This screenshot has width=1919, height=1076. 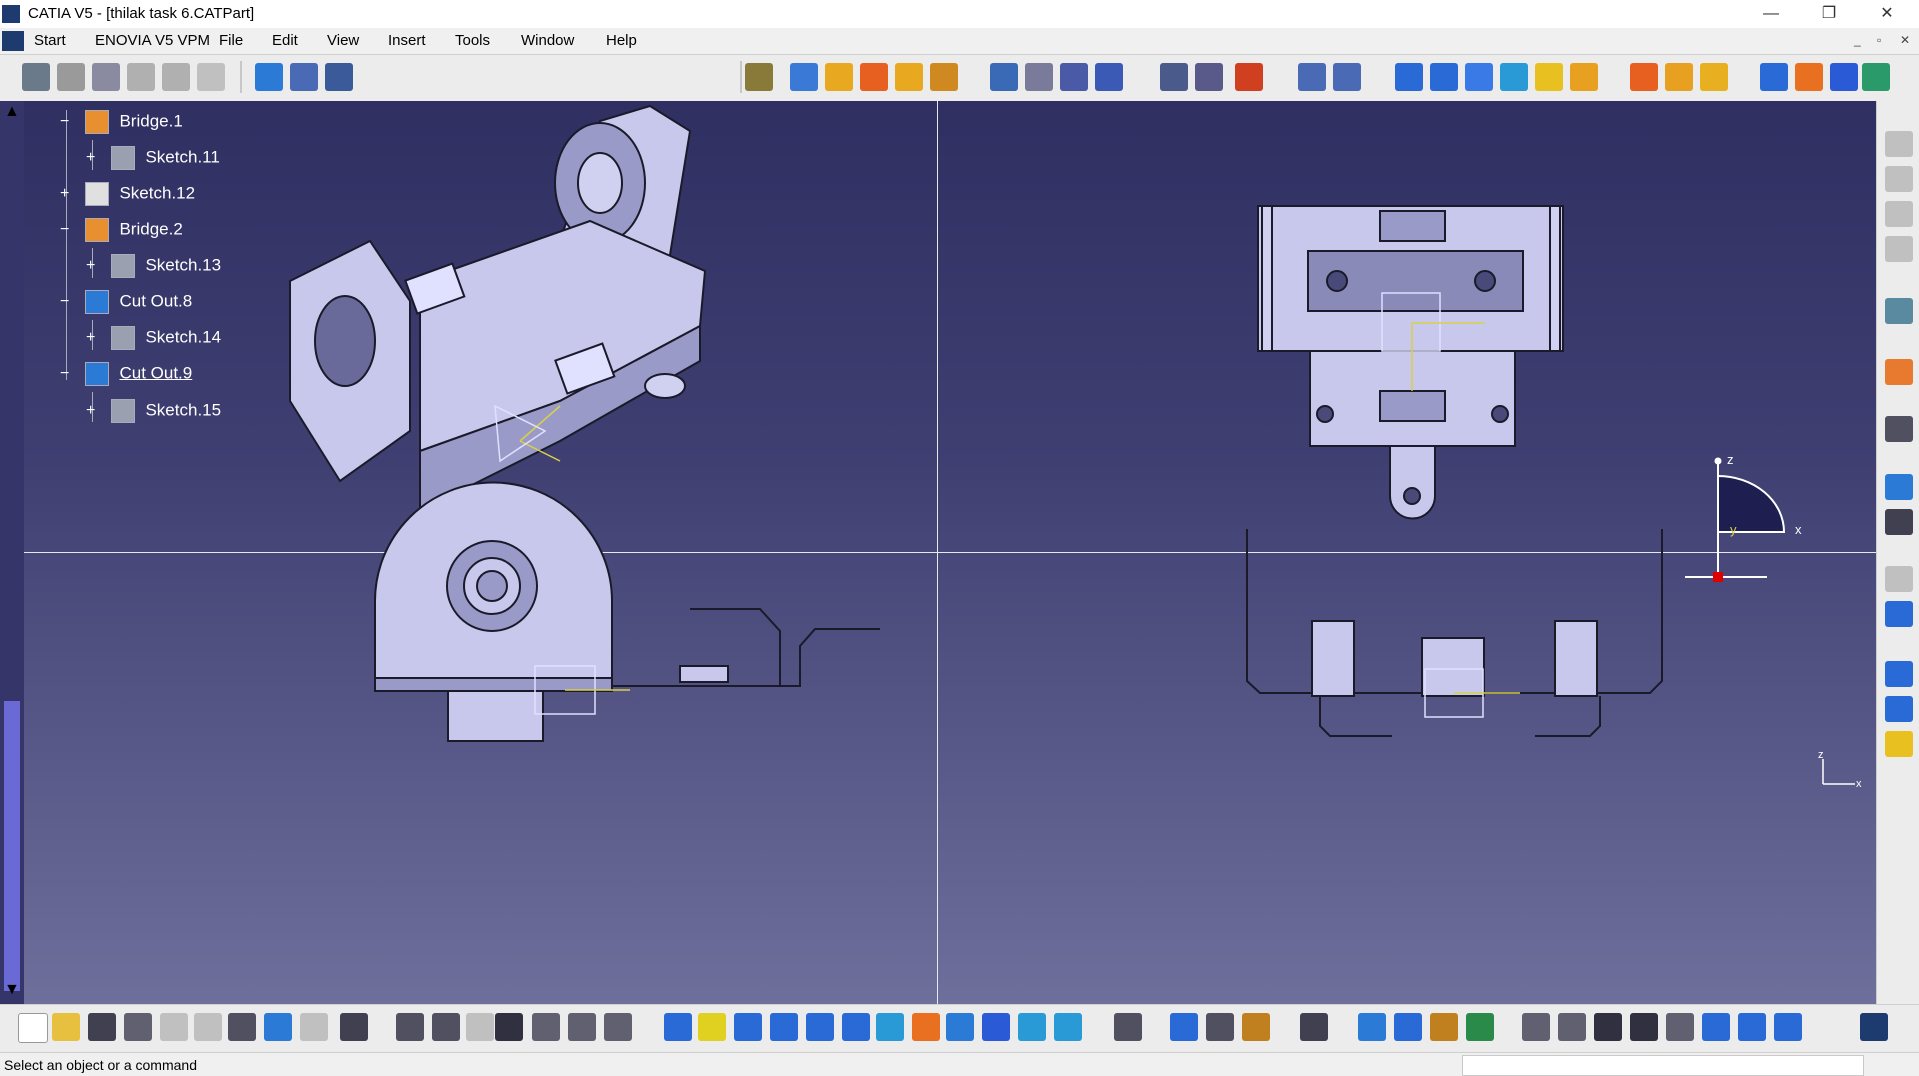 I want to click on formula-icon, so click(x=176, y=77).